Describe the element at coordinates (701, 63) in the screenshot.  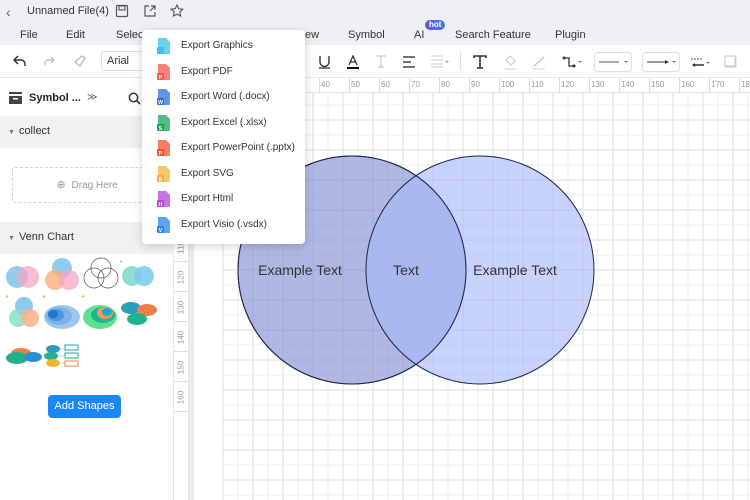
I see `line-weight-icon` at that location.